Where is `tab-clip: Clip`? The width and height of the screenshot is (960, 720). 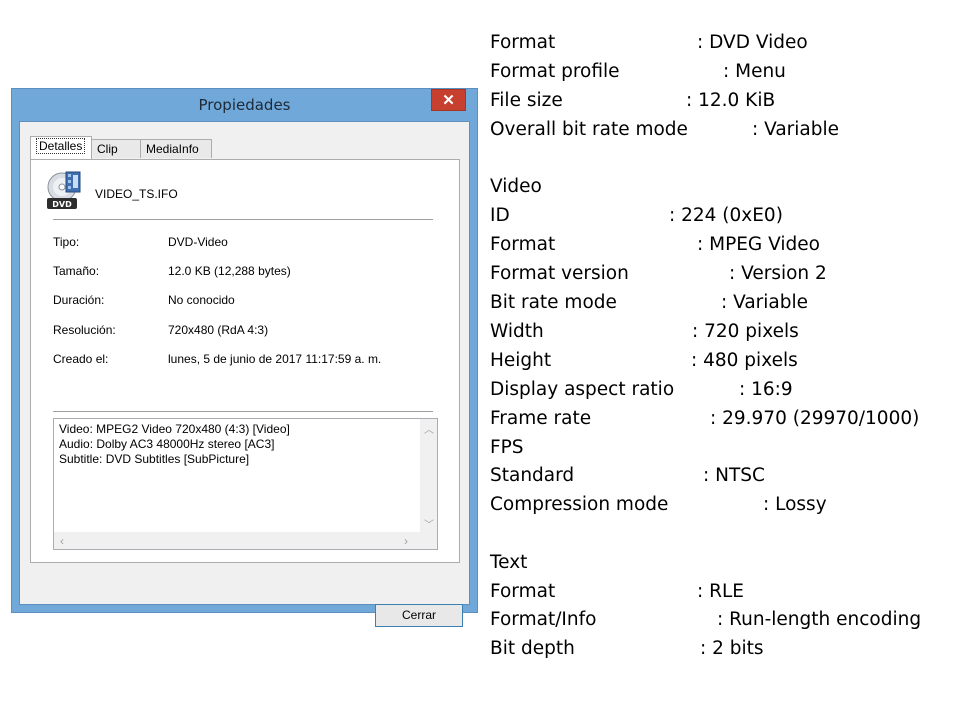 tab-clip: Clip is located at coordinates (116, 148).